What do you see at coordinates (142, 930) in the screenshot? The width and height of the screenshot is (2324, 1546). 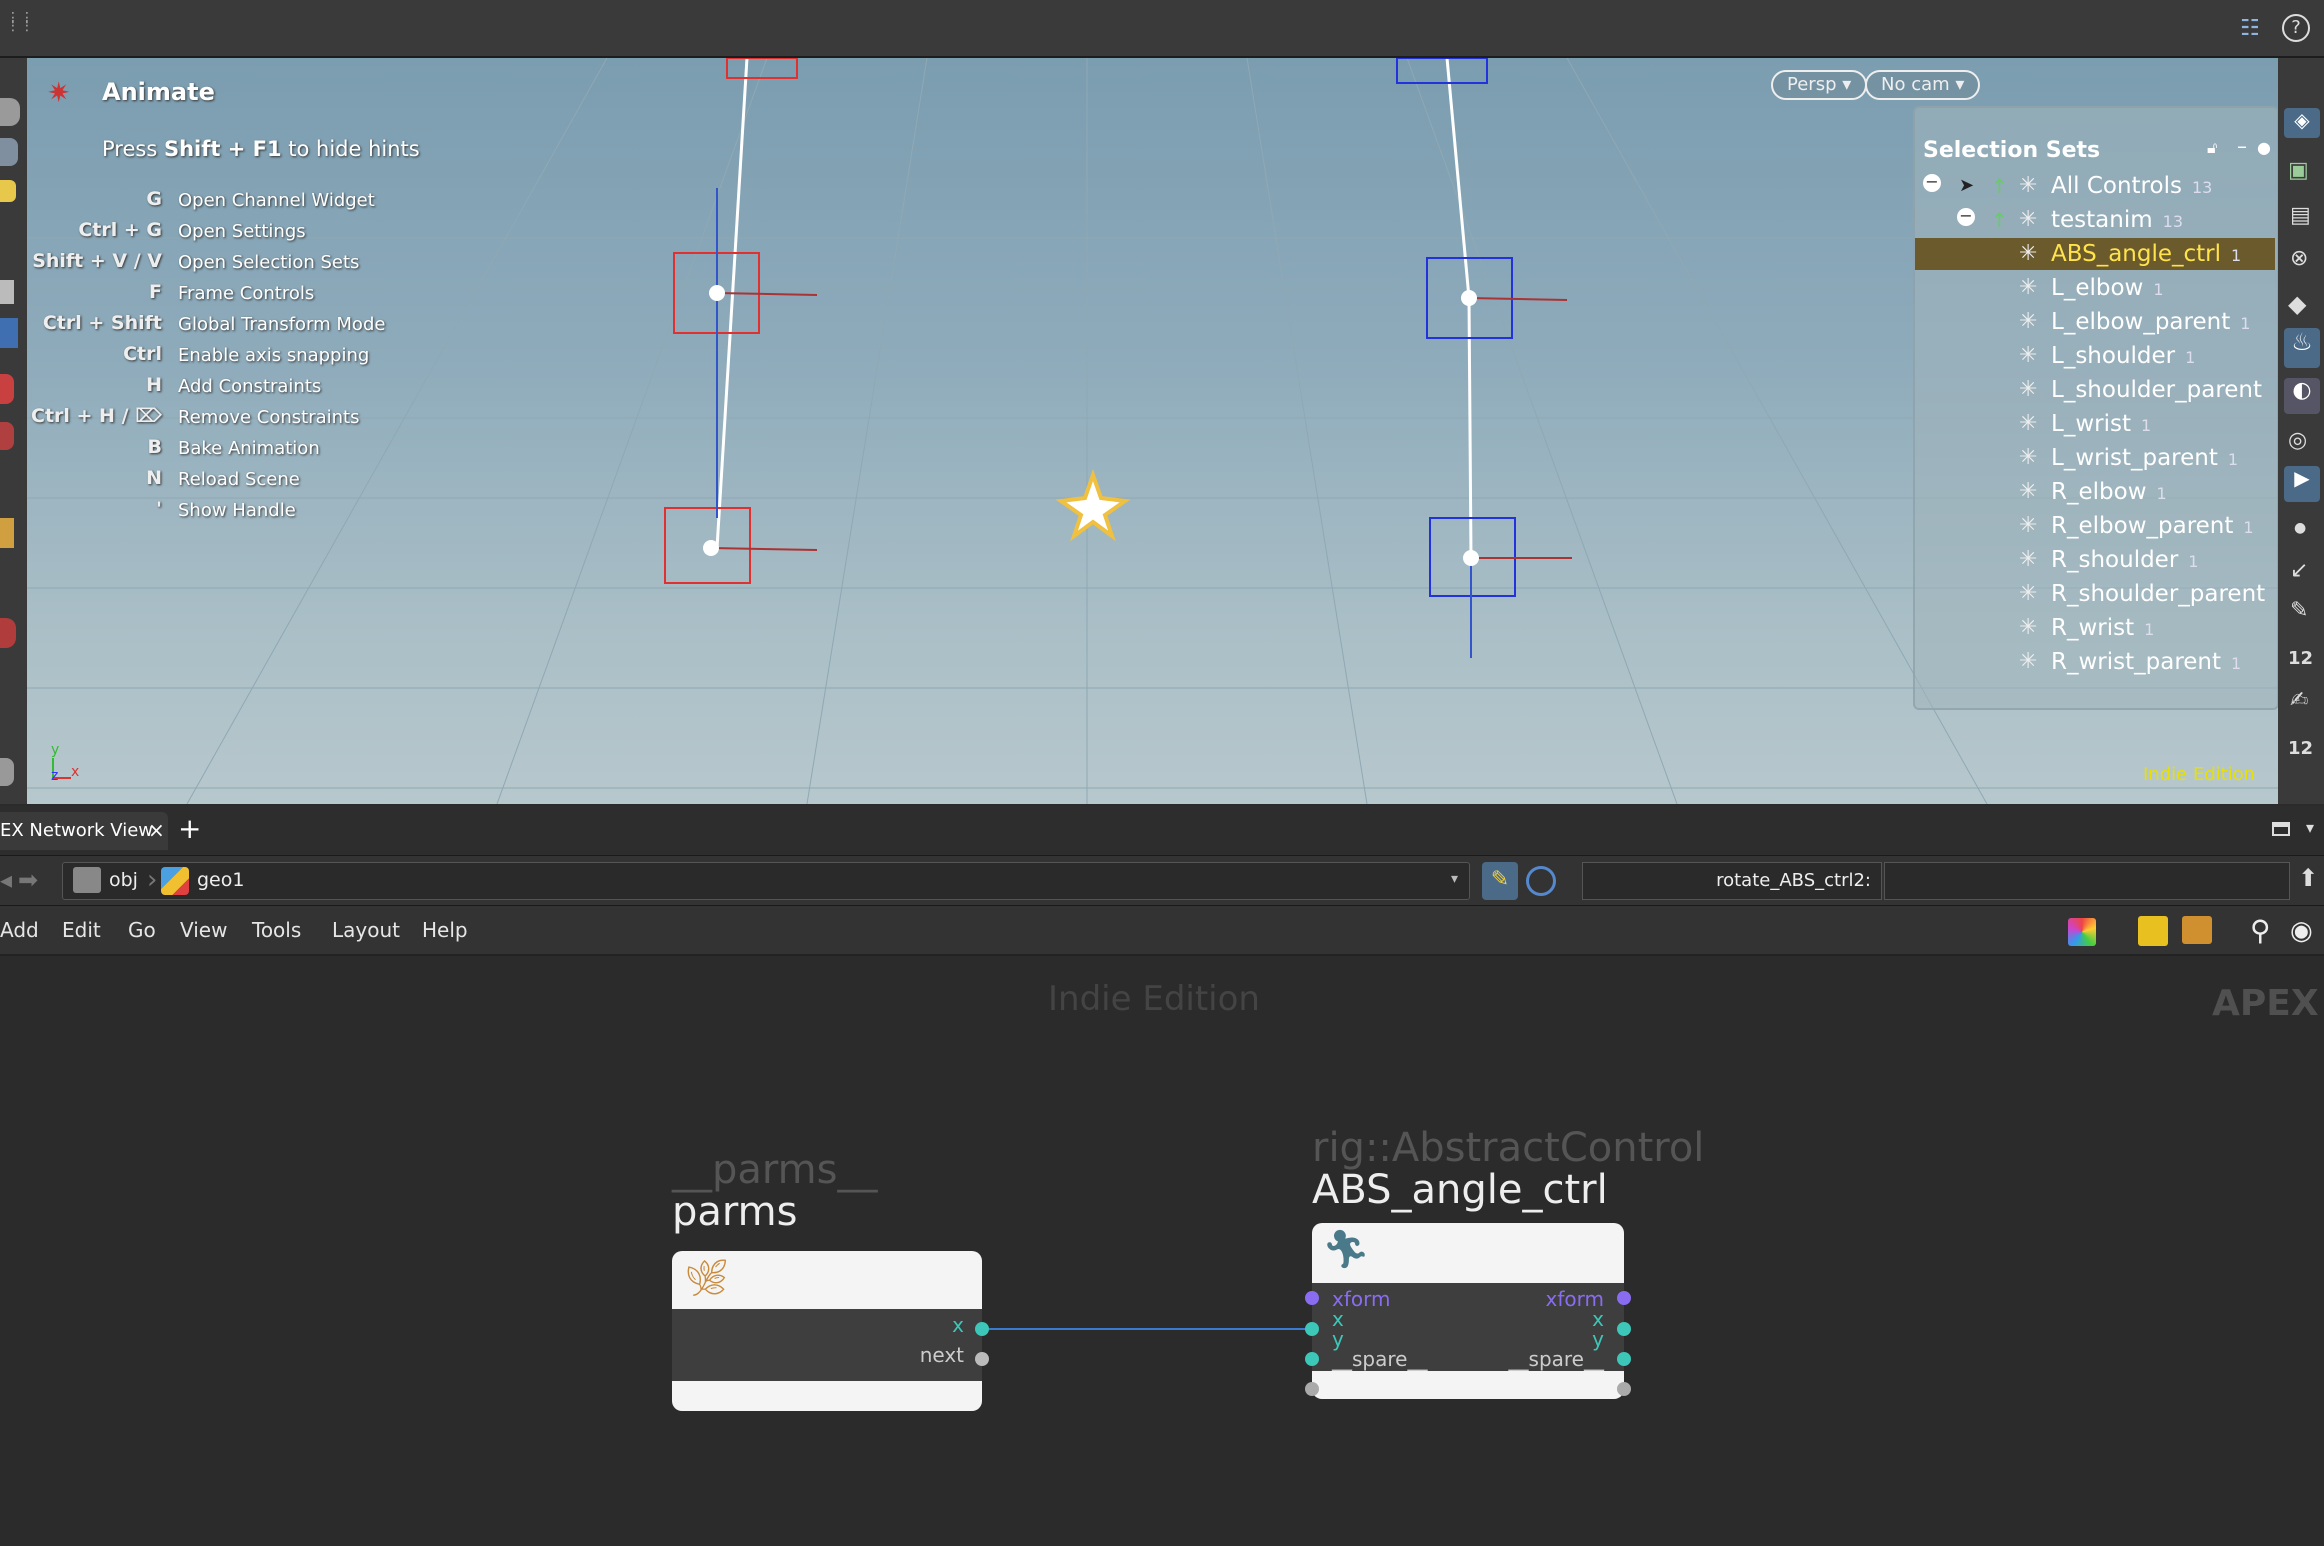 I see `menu-go: Go` at bounding box center [142, 930].